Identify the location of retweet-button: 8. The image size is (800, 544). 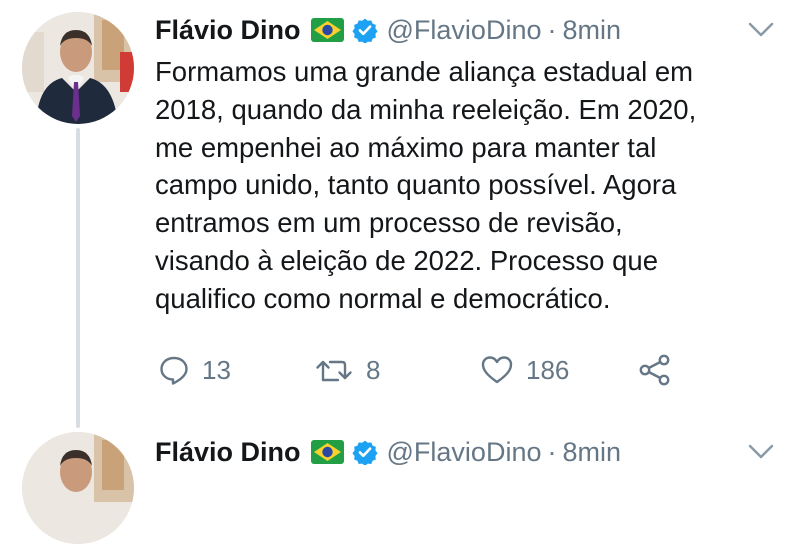
(347, 370).